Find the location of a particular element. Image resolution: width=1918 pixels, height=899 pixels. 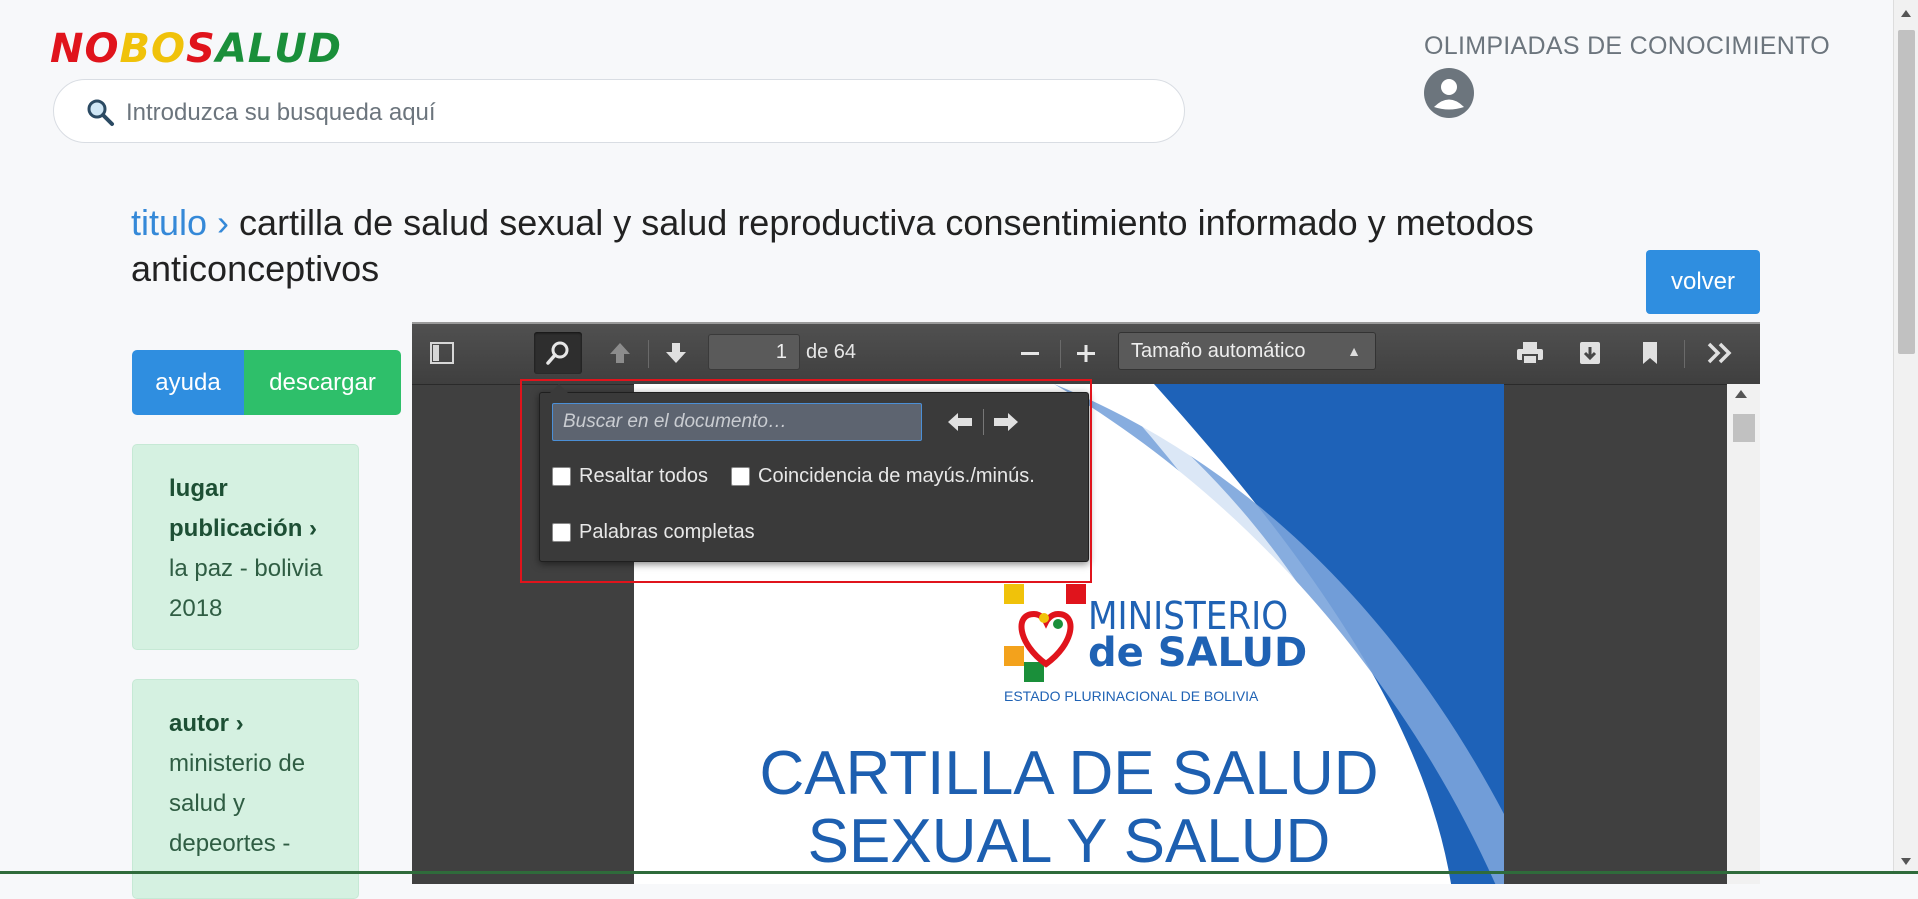

match-case-checkbox: Coincidencia de mayús./minús. is located at coordinates (883, 476).